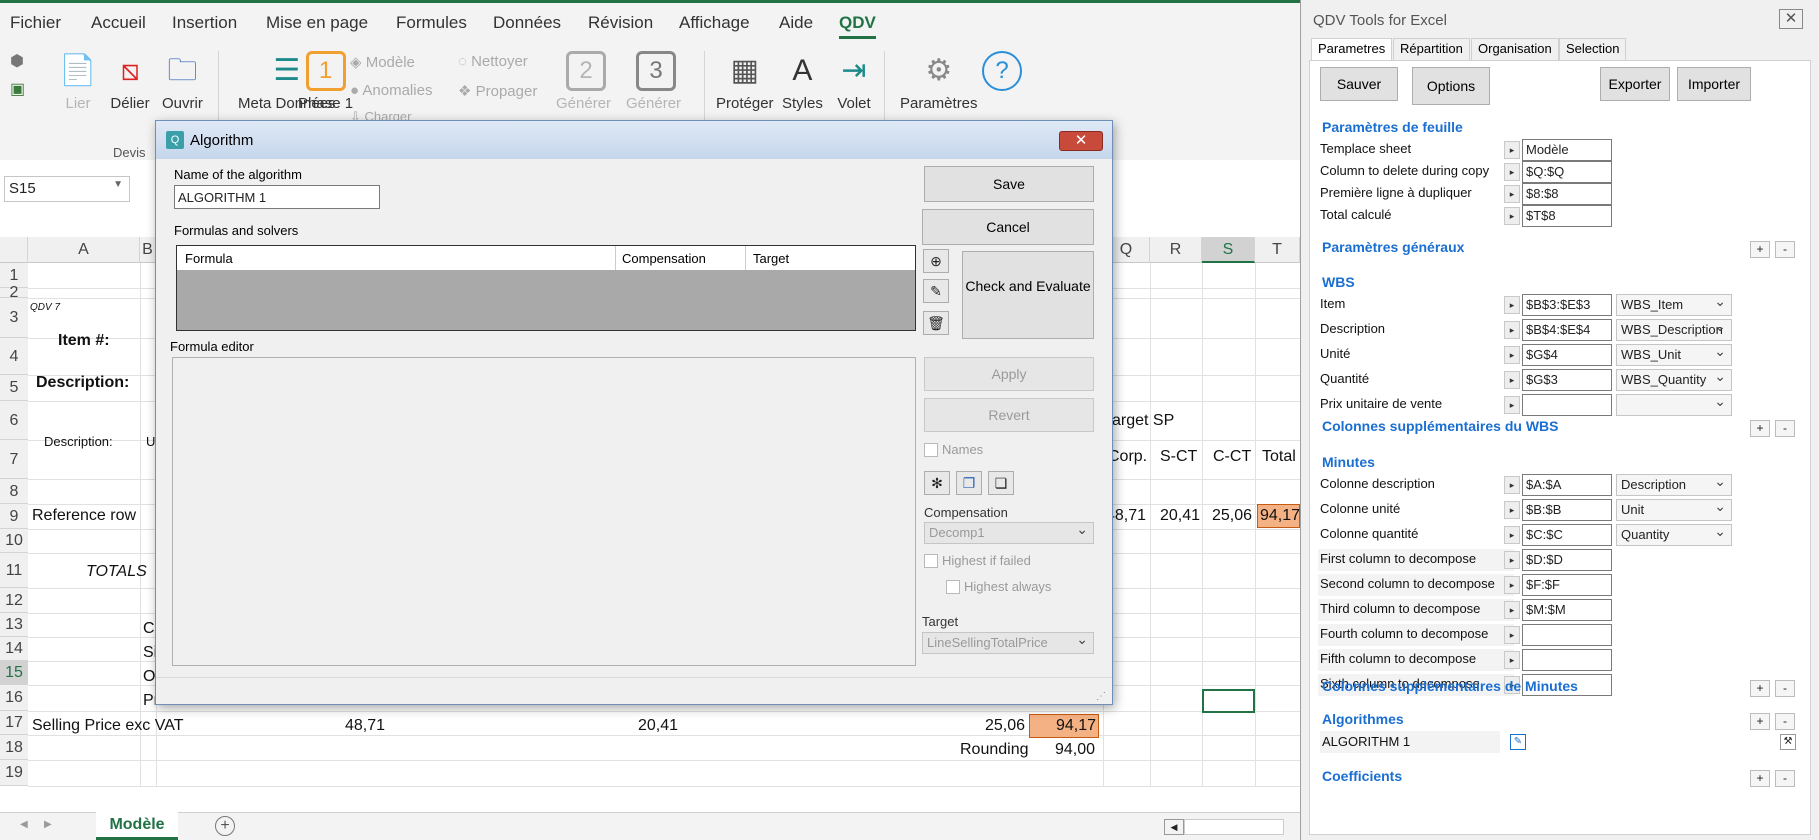 Image resolution: width=1819 pixels, height=840 pixels. What do you see at coordinates (1567, 172) in the screenshot?
I see `param-value-input: $Q:$Q` at bounding box center [1567, 172].